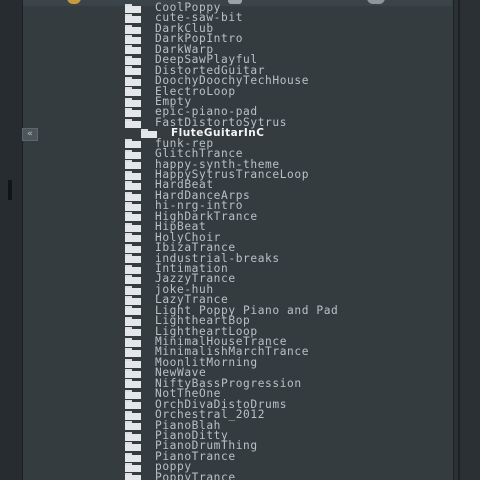 The image size is (480, 480). What do you see at coordinates (30, 134) in the screenshot?
I see `collapse-button: «` at bounding box center [30, 134].